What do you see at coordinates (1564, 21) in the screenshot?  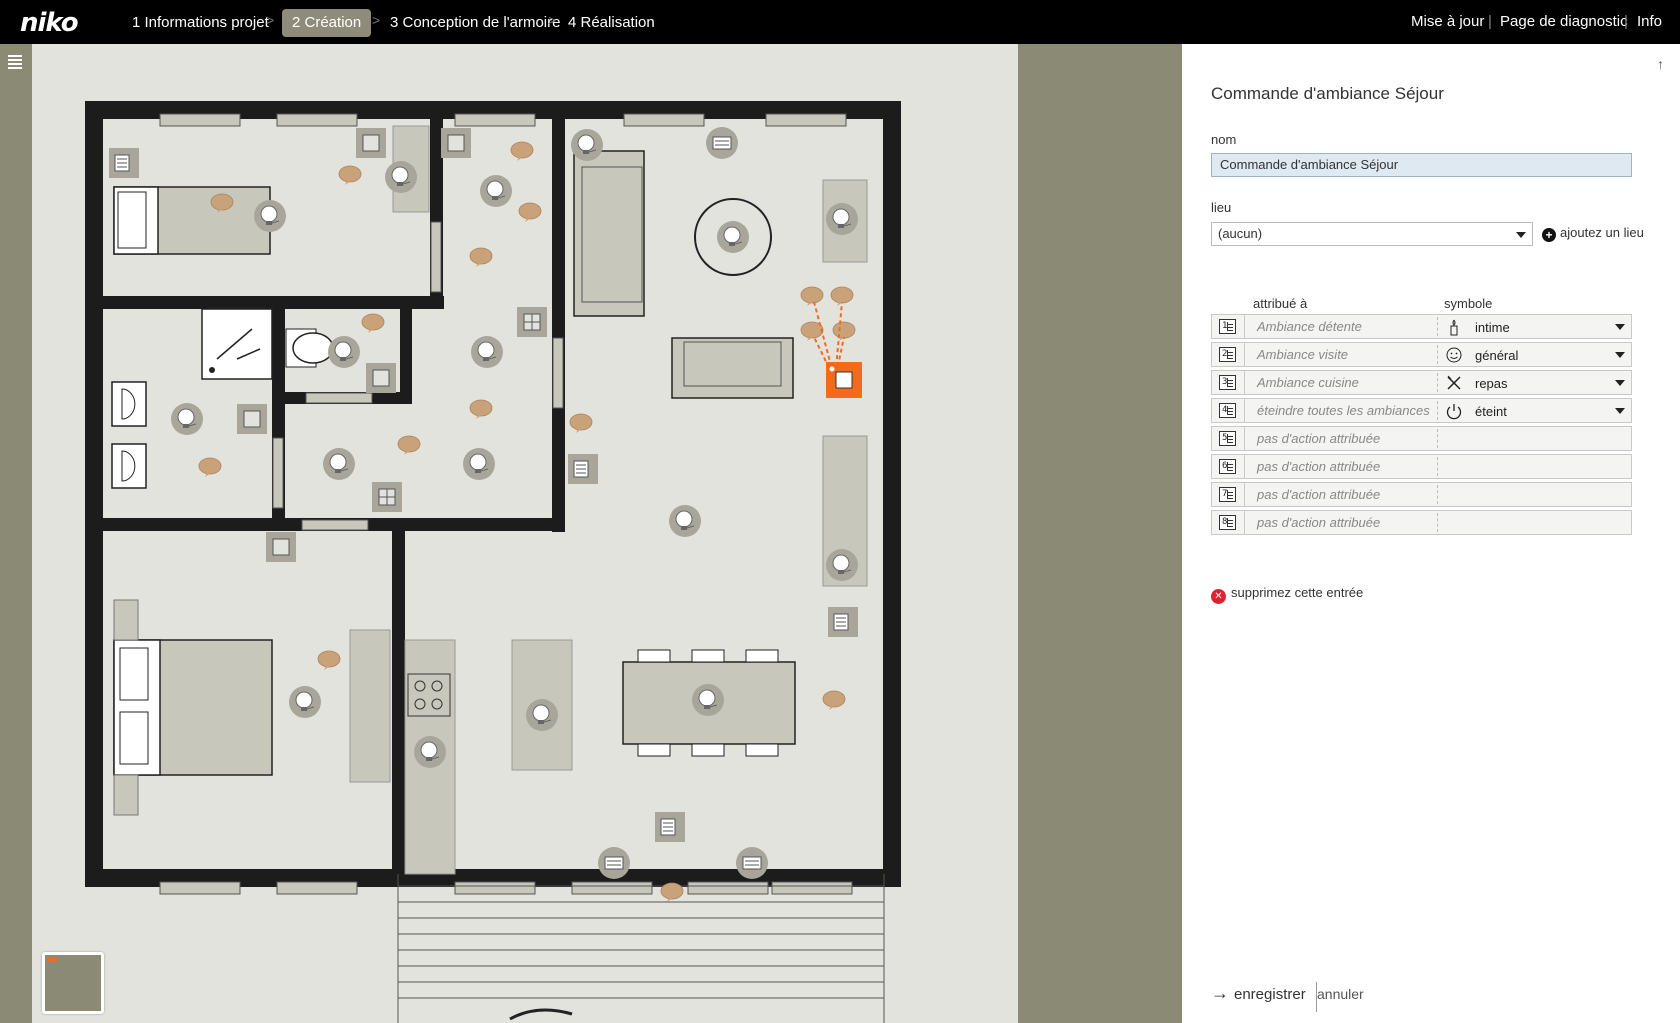 I see `nav-page-diagnostic: Page de diagnostic` at bounding box center [1564, 21].